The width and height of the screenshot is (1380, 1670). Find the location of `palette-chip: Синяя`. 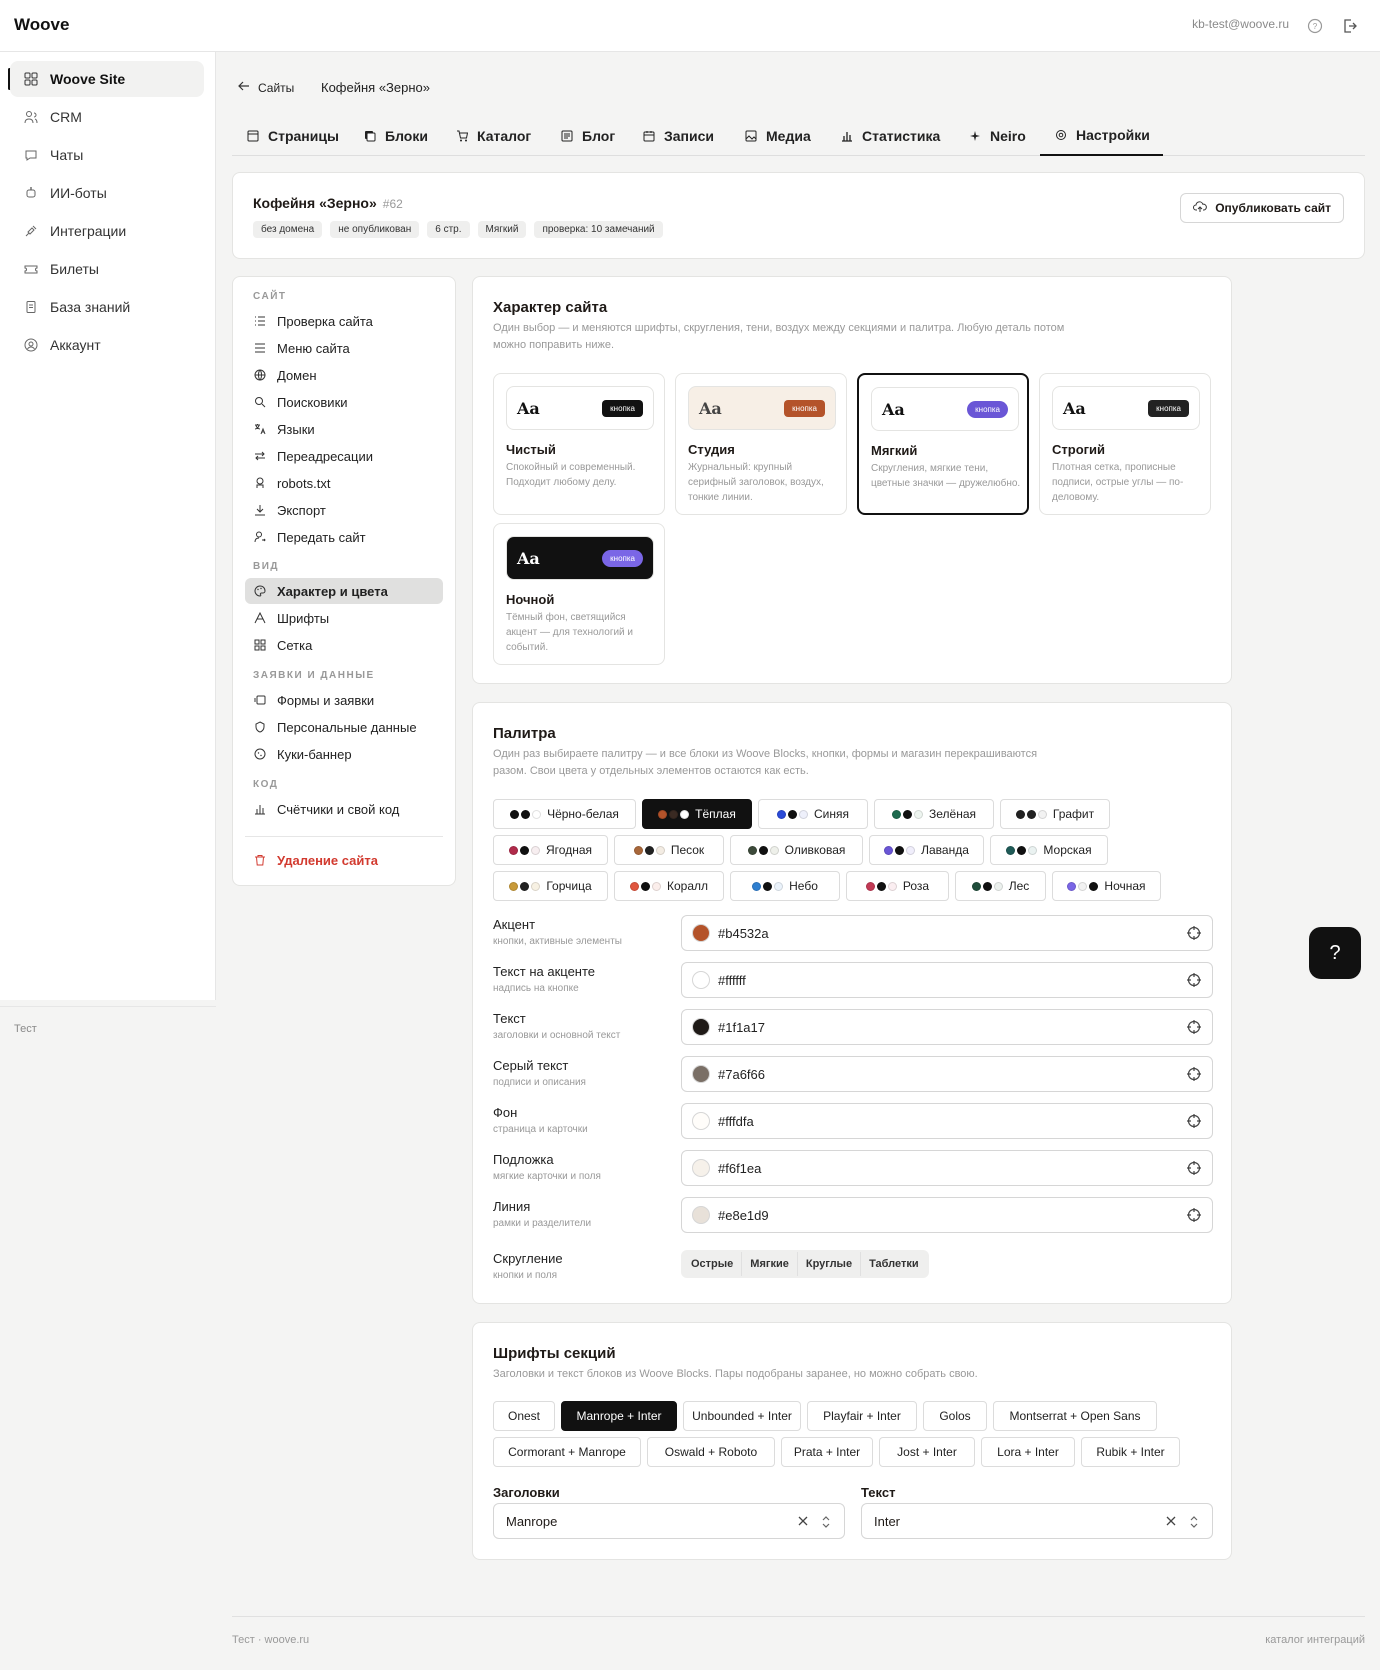

palette-chip: Синяя is located at coordinates (813, 814).